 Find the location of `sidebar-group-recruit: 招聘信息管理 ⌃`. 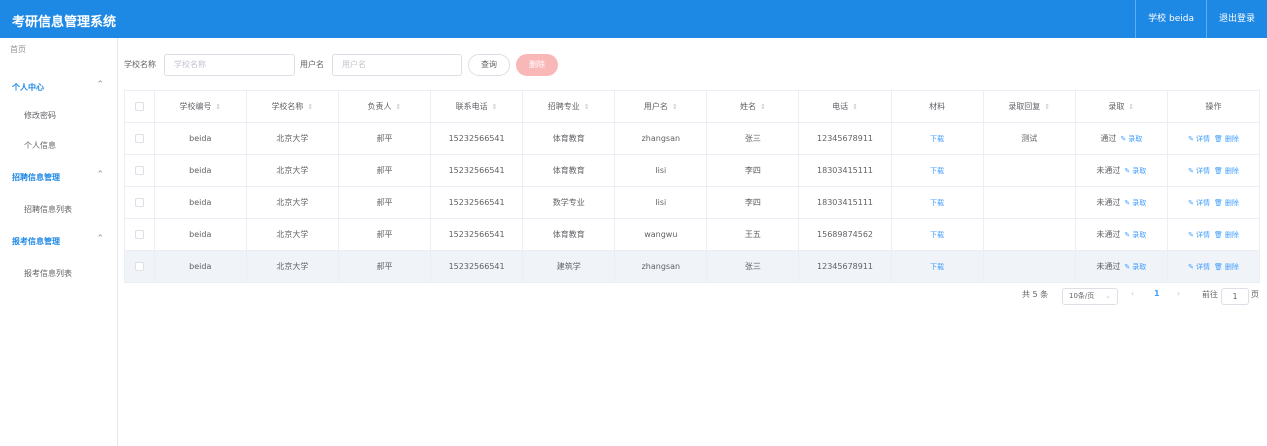

sidebar-group-recruit: 招聘信息管理 ⌃ is located at coordinates (59, 178).